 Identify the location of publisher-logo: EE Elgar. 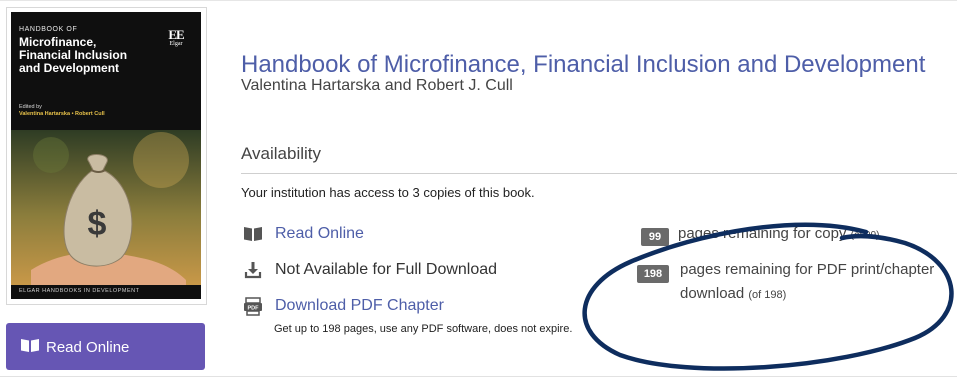
(176, 37).